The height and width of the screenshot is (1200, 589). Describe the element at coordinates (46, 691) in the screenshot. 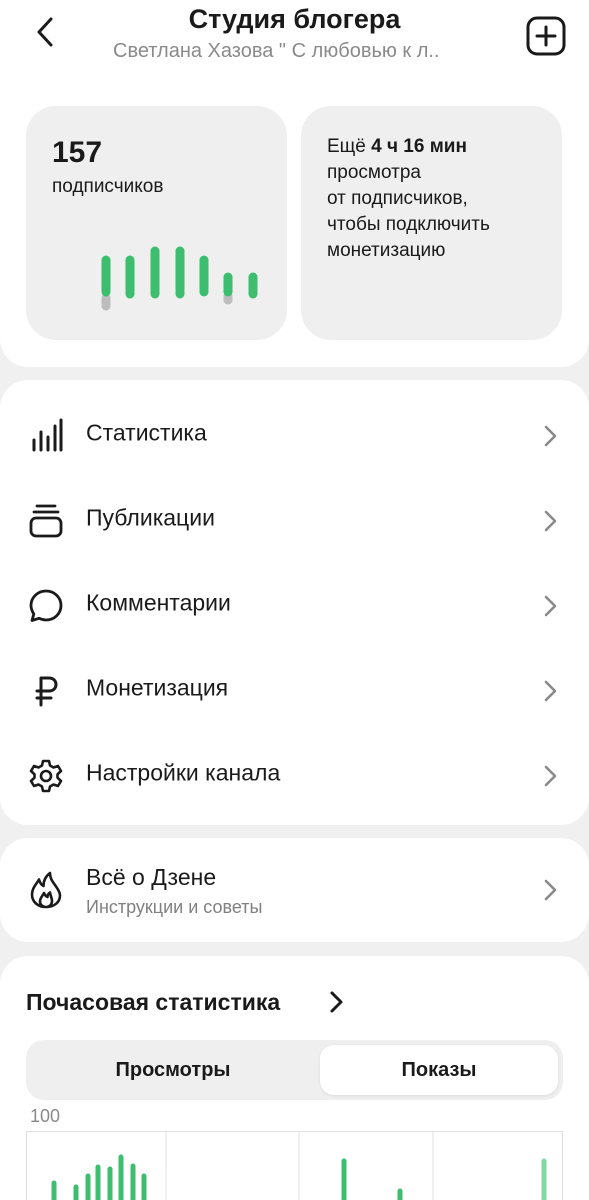

I see `ruble-icon` at that location.